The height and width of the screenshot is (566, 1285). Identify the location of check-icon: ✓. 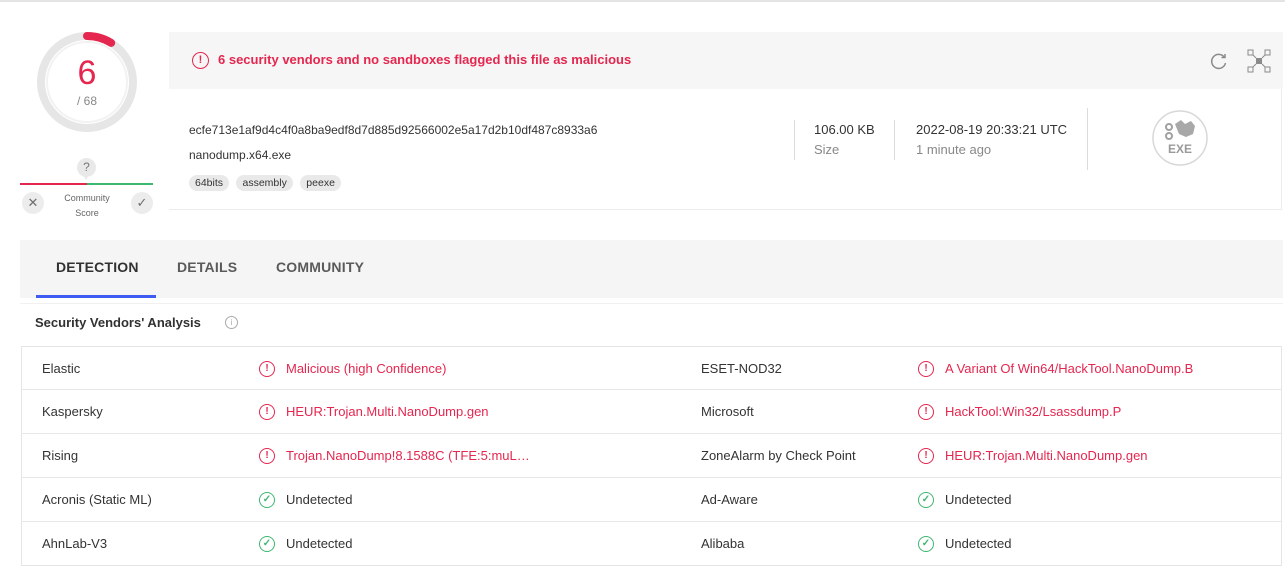
(142, 202).